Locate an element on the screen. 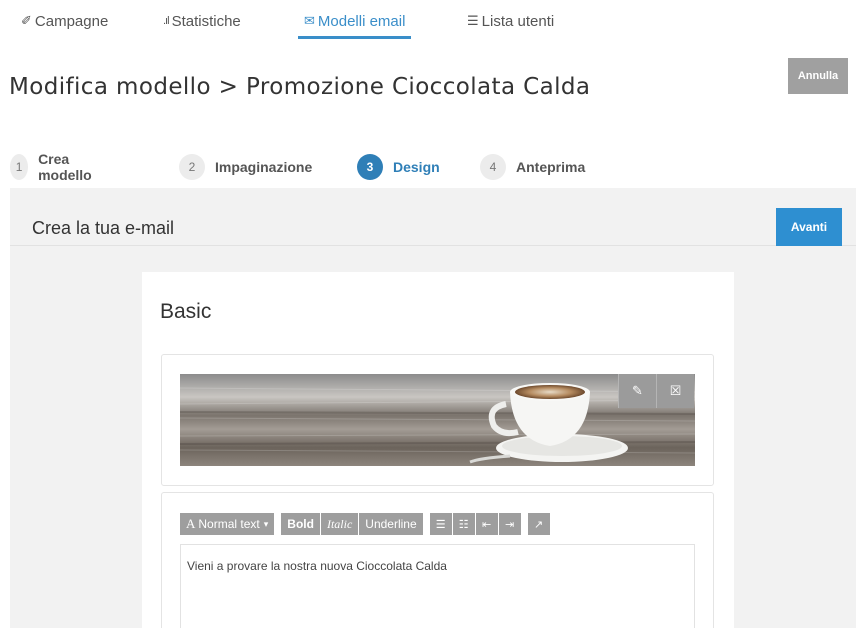 Image resolution: width=856 pixels, height=628 pixels. format-dropdown: A Normal text ▾ is located at coordinates (227, 524).